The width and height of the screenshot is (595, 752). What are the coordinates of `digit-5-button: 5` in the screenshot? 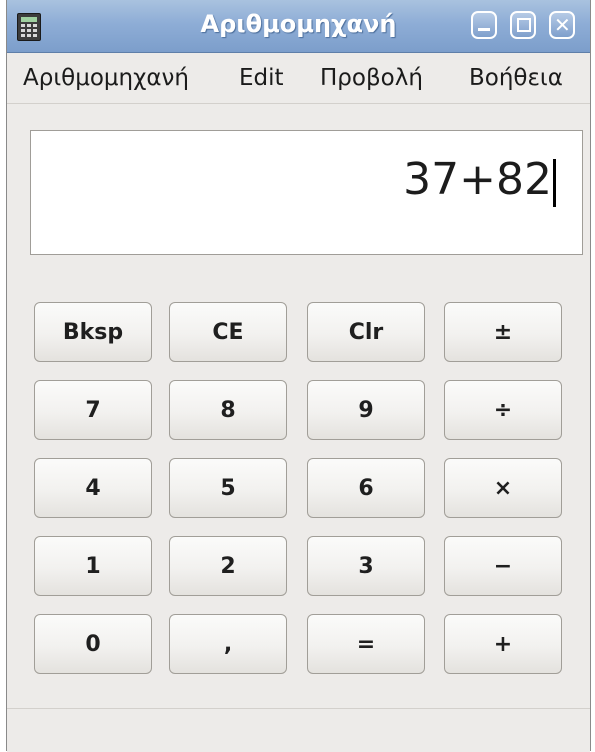 It's located at (228, 488).